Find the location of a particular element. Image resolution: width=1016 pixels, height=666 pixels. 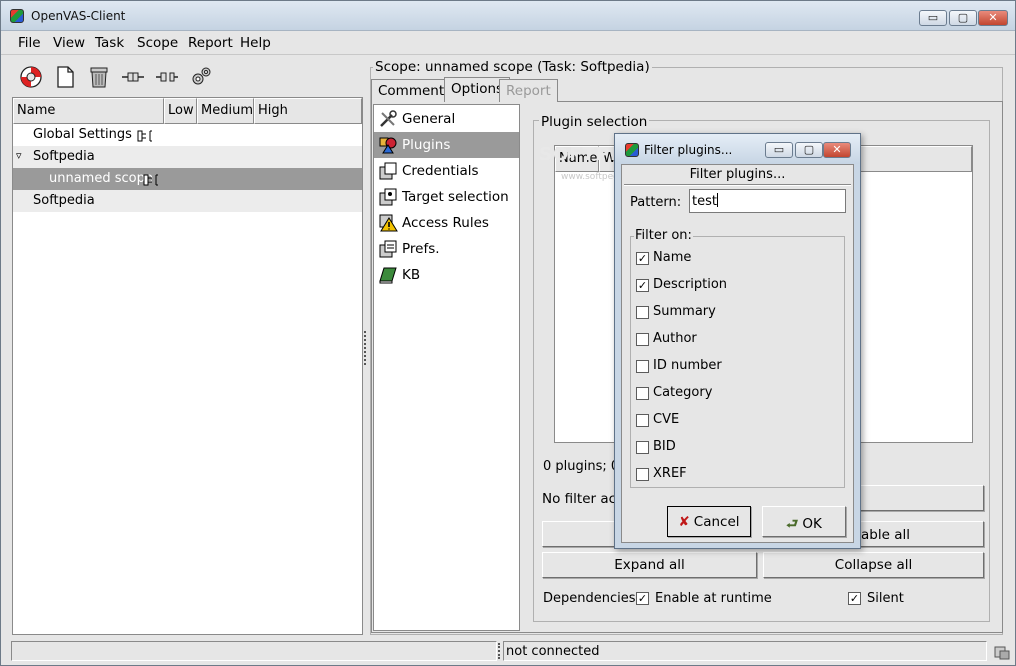

menu-report: Report is located at coordinates (210, 43).